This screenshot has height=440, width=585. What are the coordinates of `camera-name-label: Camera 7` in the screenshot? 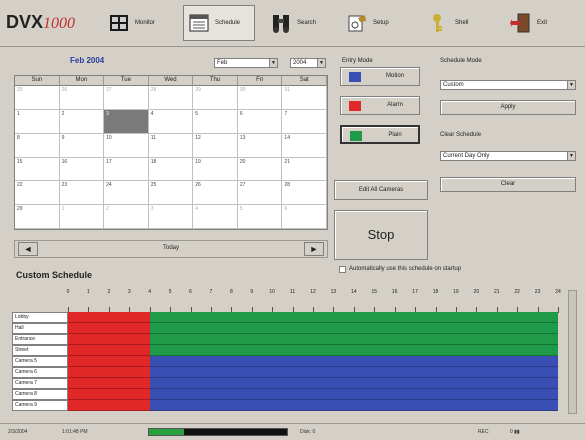 It's located at (40, 383).